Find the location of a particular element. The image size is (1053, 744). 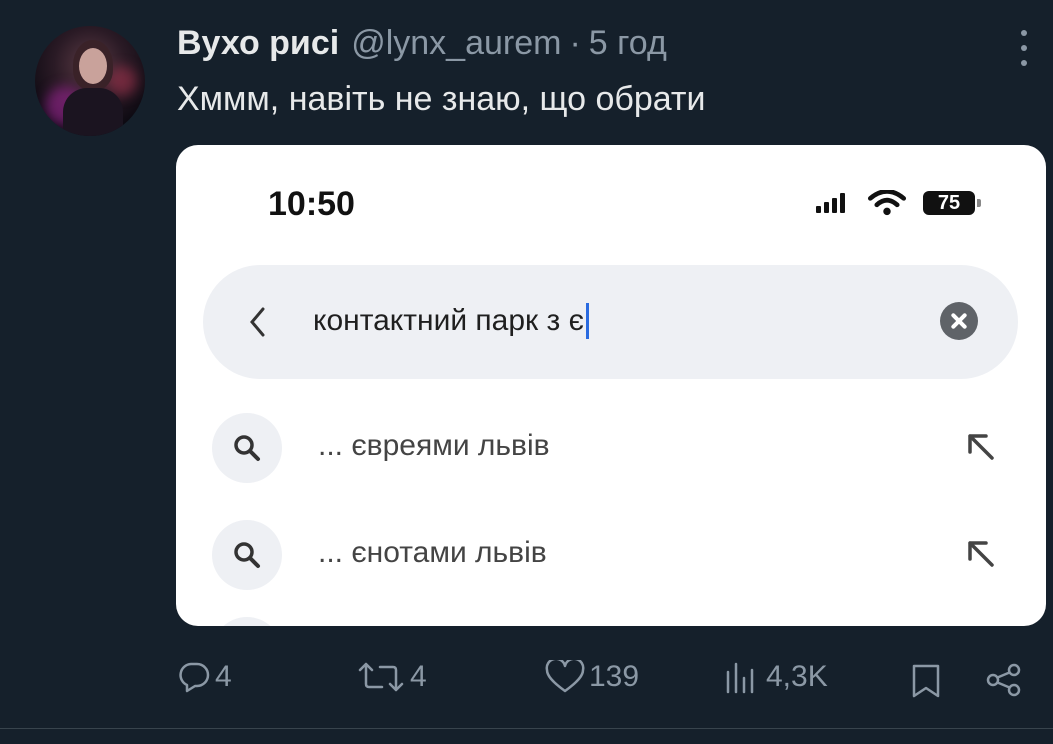

reply-icon is located at coordinates (194, 677).